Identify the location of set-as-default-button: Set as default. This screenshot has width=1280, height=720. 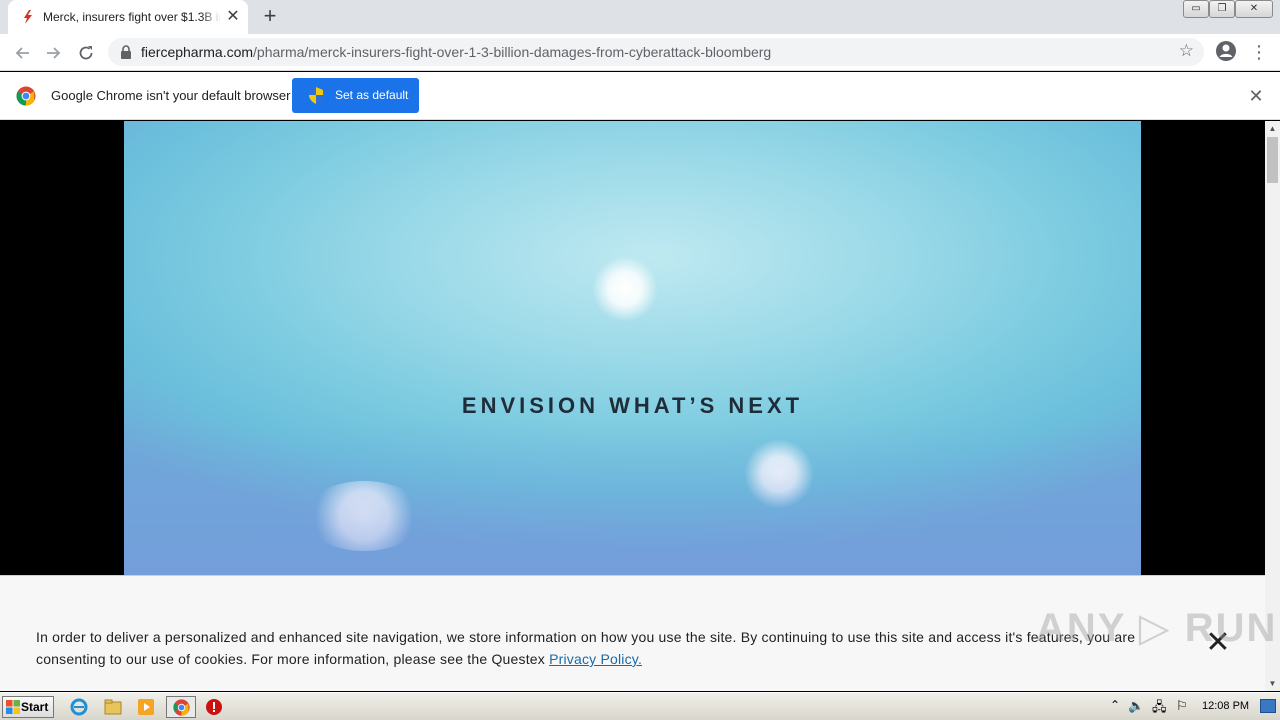
(355, 95).